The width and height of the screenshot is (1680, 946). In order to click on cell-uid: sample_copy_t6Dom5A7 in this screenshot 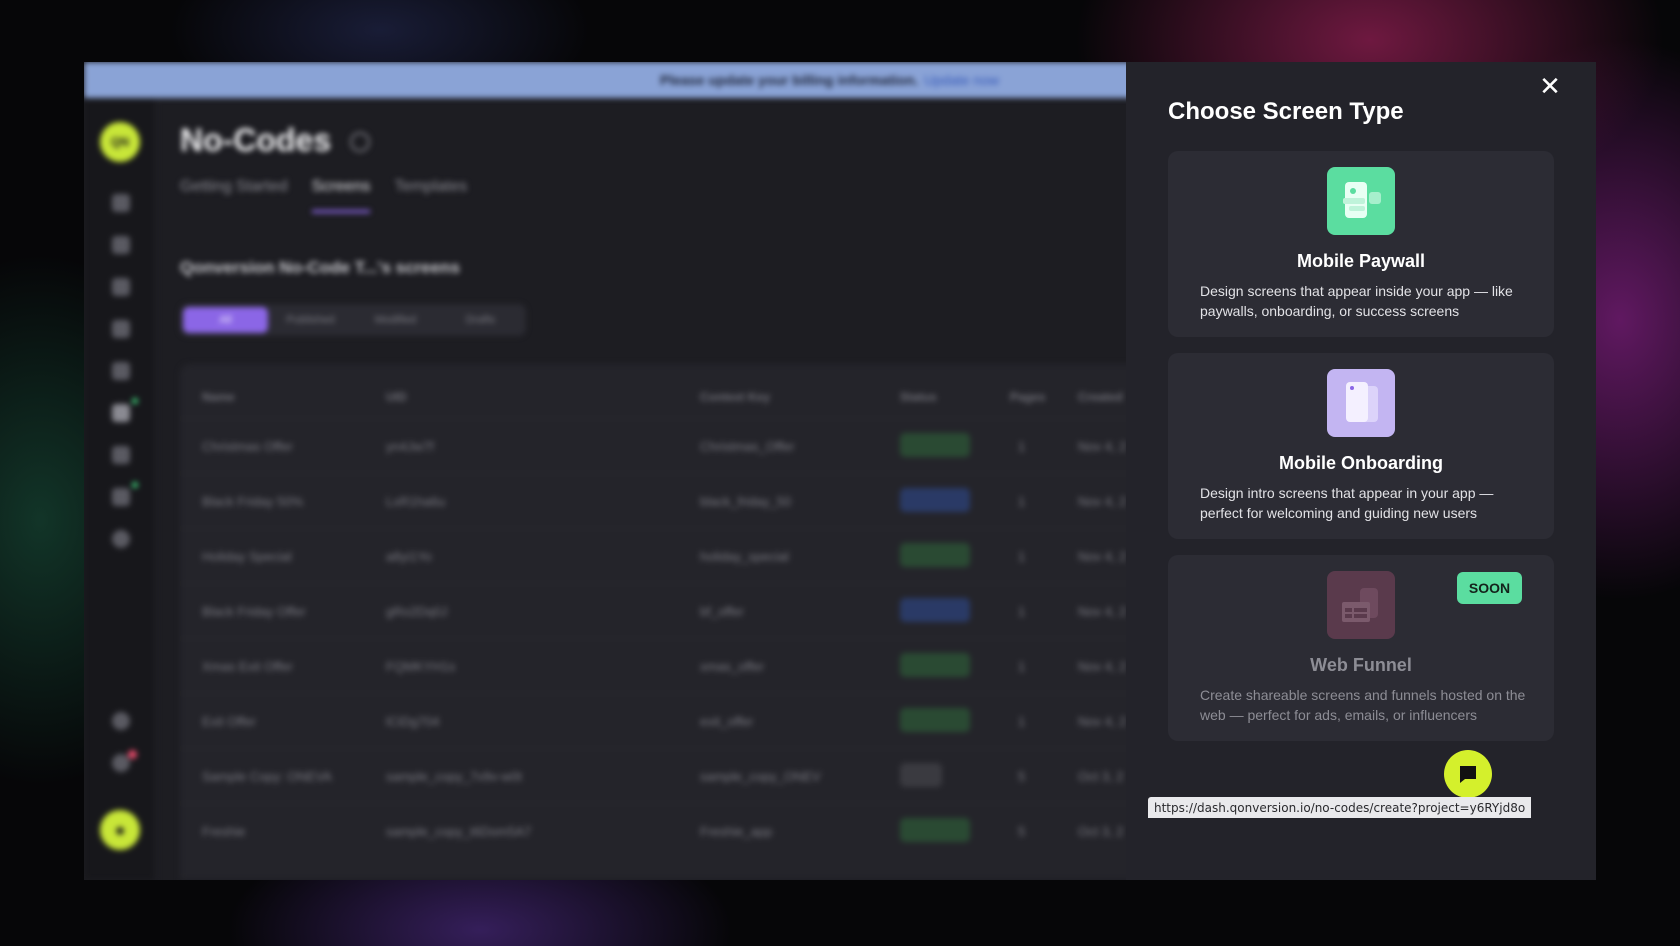, I will do `click(459, 831)`.